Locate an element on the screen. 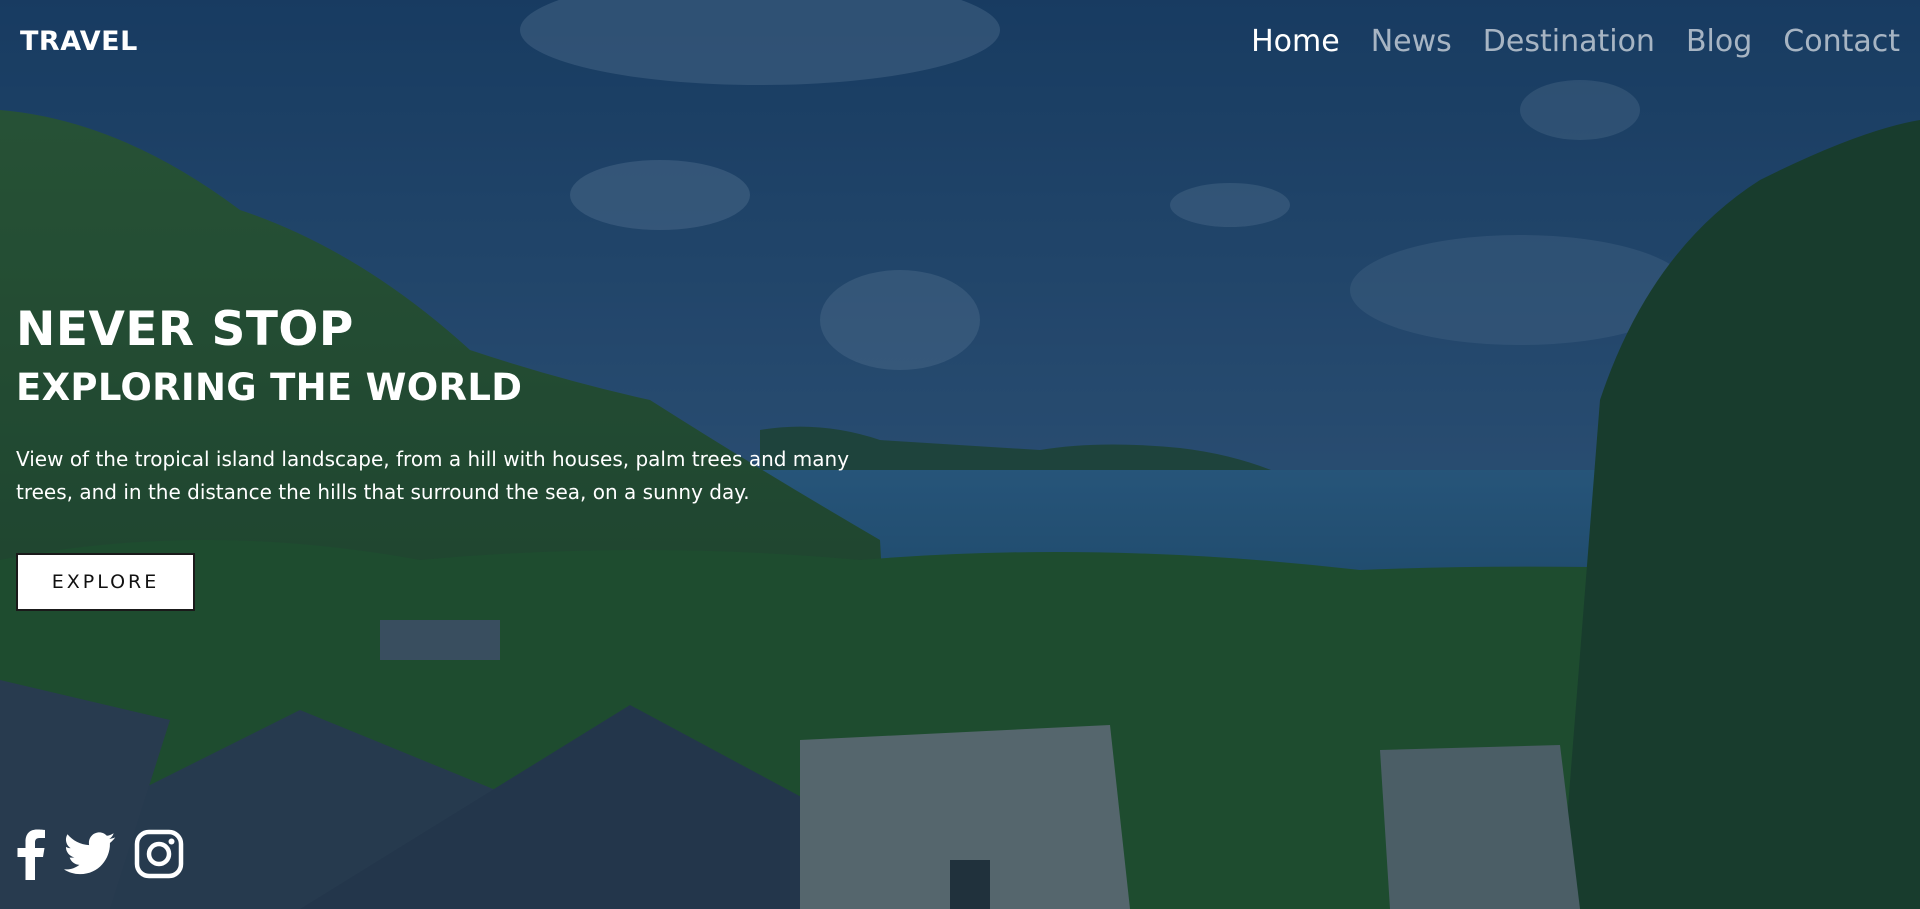 Image resolution: width=1920 pixels, height=909 pixels. explore-button: EXPLORE is located at coordinates (105, 582).